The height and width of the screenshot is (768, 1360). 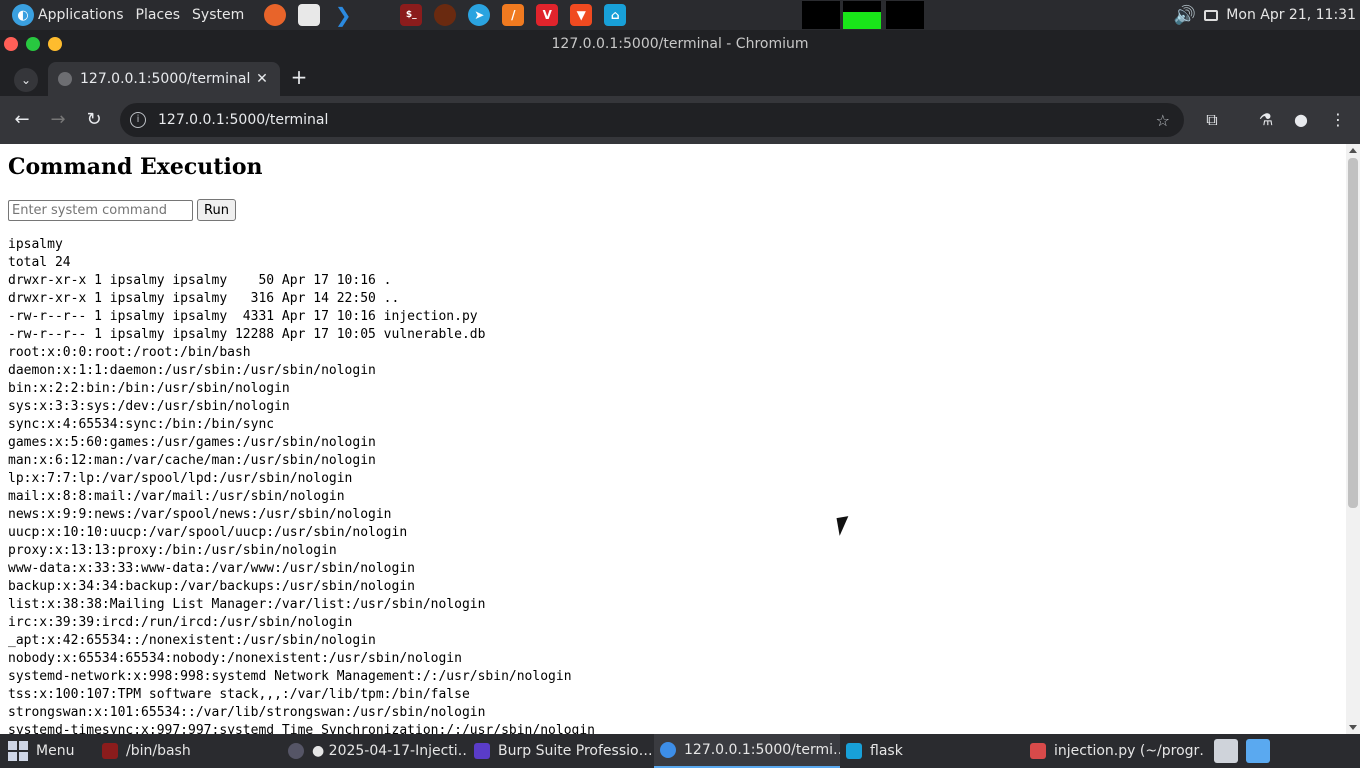 I want to click on volume-icon: 🔊, so click(x=1185, y=15).